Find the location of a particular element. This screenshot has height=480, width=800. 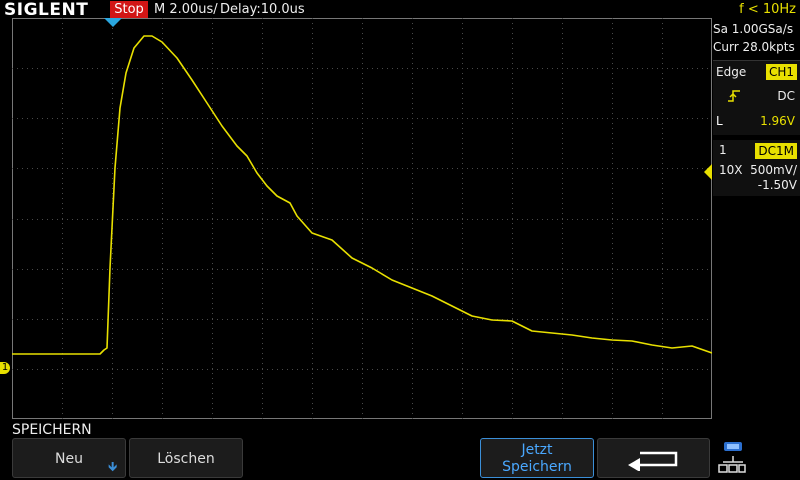

delete-button: Löschen is located at coordinates (186, 458).